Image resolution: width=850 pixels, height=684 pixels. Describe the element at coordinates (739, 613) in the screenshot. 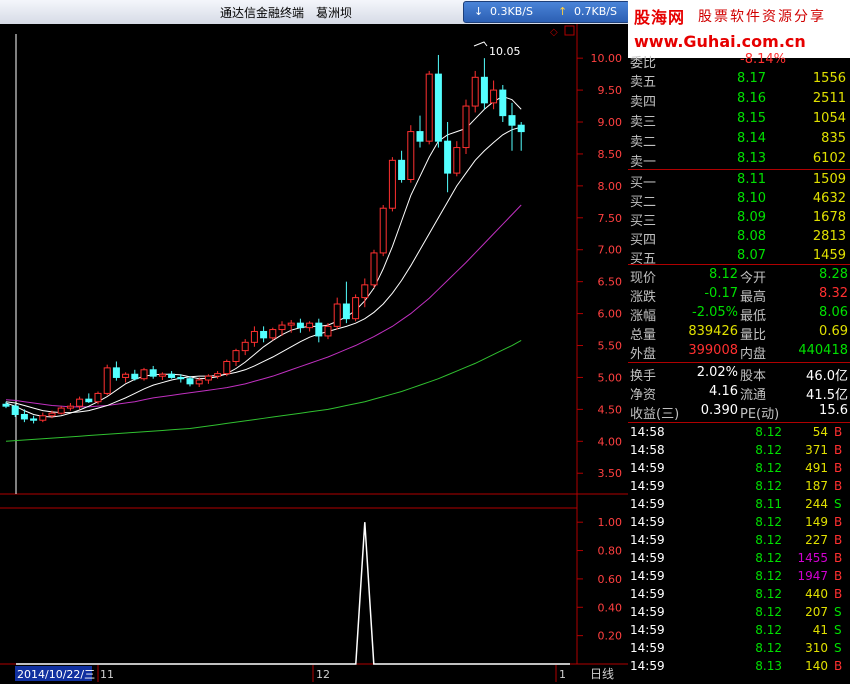

I see `tick-row: 14:59 8.12 207 S` at that location.